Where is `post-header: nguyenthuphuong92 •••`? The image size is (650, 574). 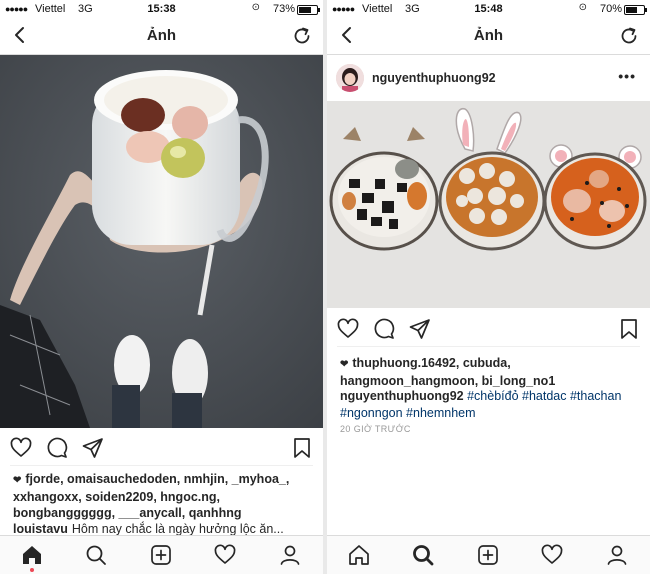
post-header: nguyenthuphuong92 ••• is located at coordinates (488, 78).